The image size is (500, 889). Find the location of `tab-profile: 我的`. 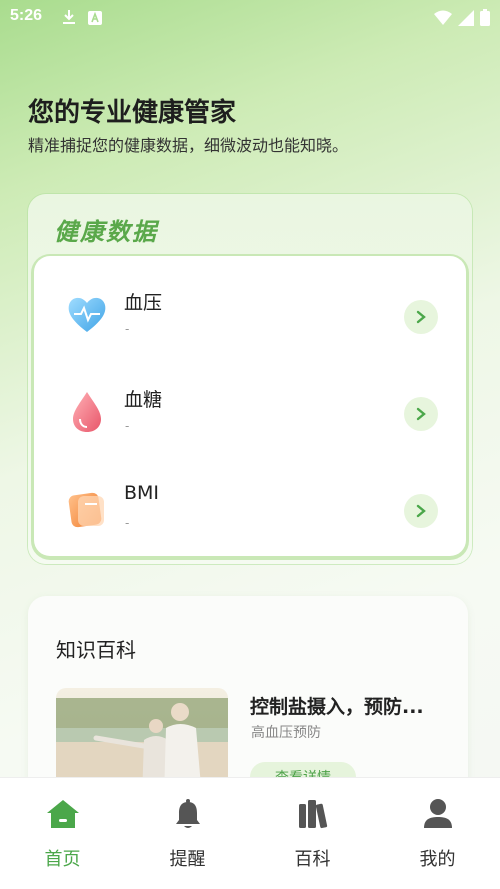

tab-profile: 我的 is located at coordinates (437, 833).